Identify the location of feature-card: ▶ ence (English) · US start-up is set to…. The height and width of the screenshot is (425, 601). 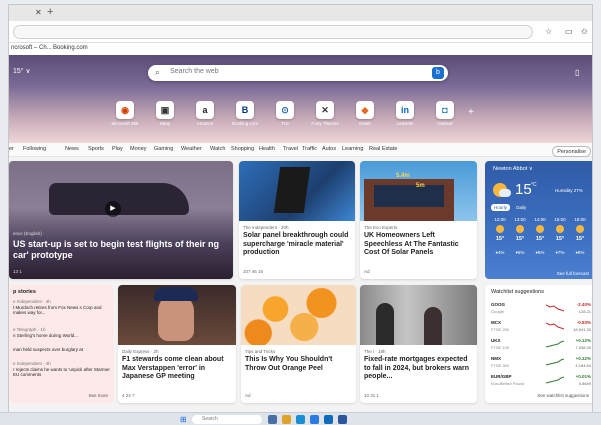
(121, 220).